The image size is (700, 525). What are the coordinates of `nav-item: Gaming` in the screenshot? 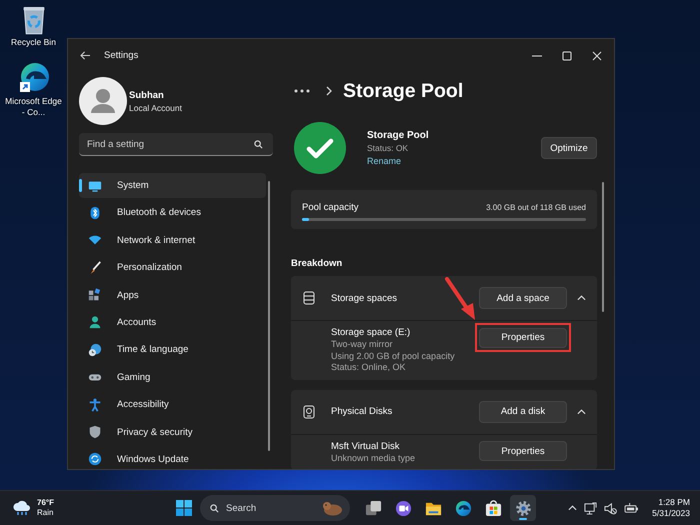 It's located at (172, 377).